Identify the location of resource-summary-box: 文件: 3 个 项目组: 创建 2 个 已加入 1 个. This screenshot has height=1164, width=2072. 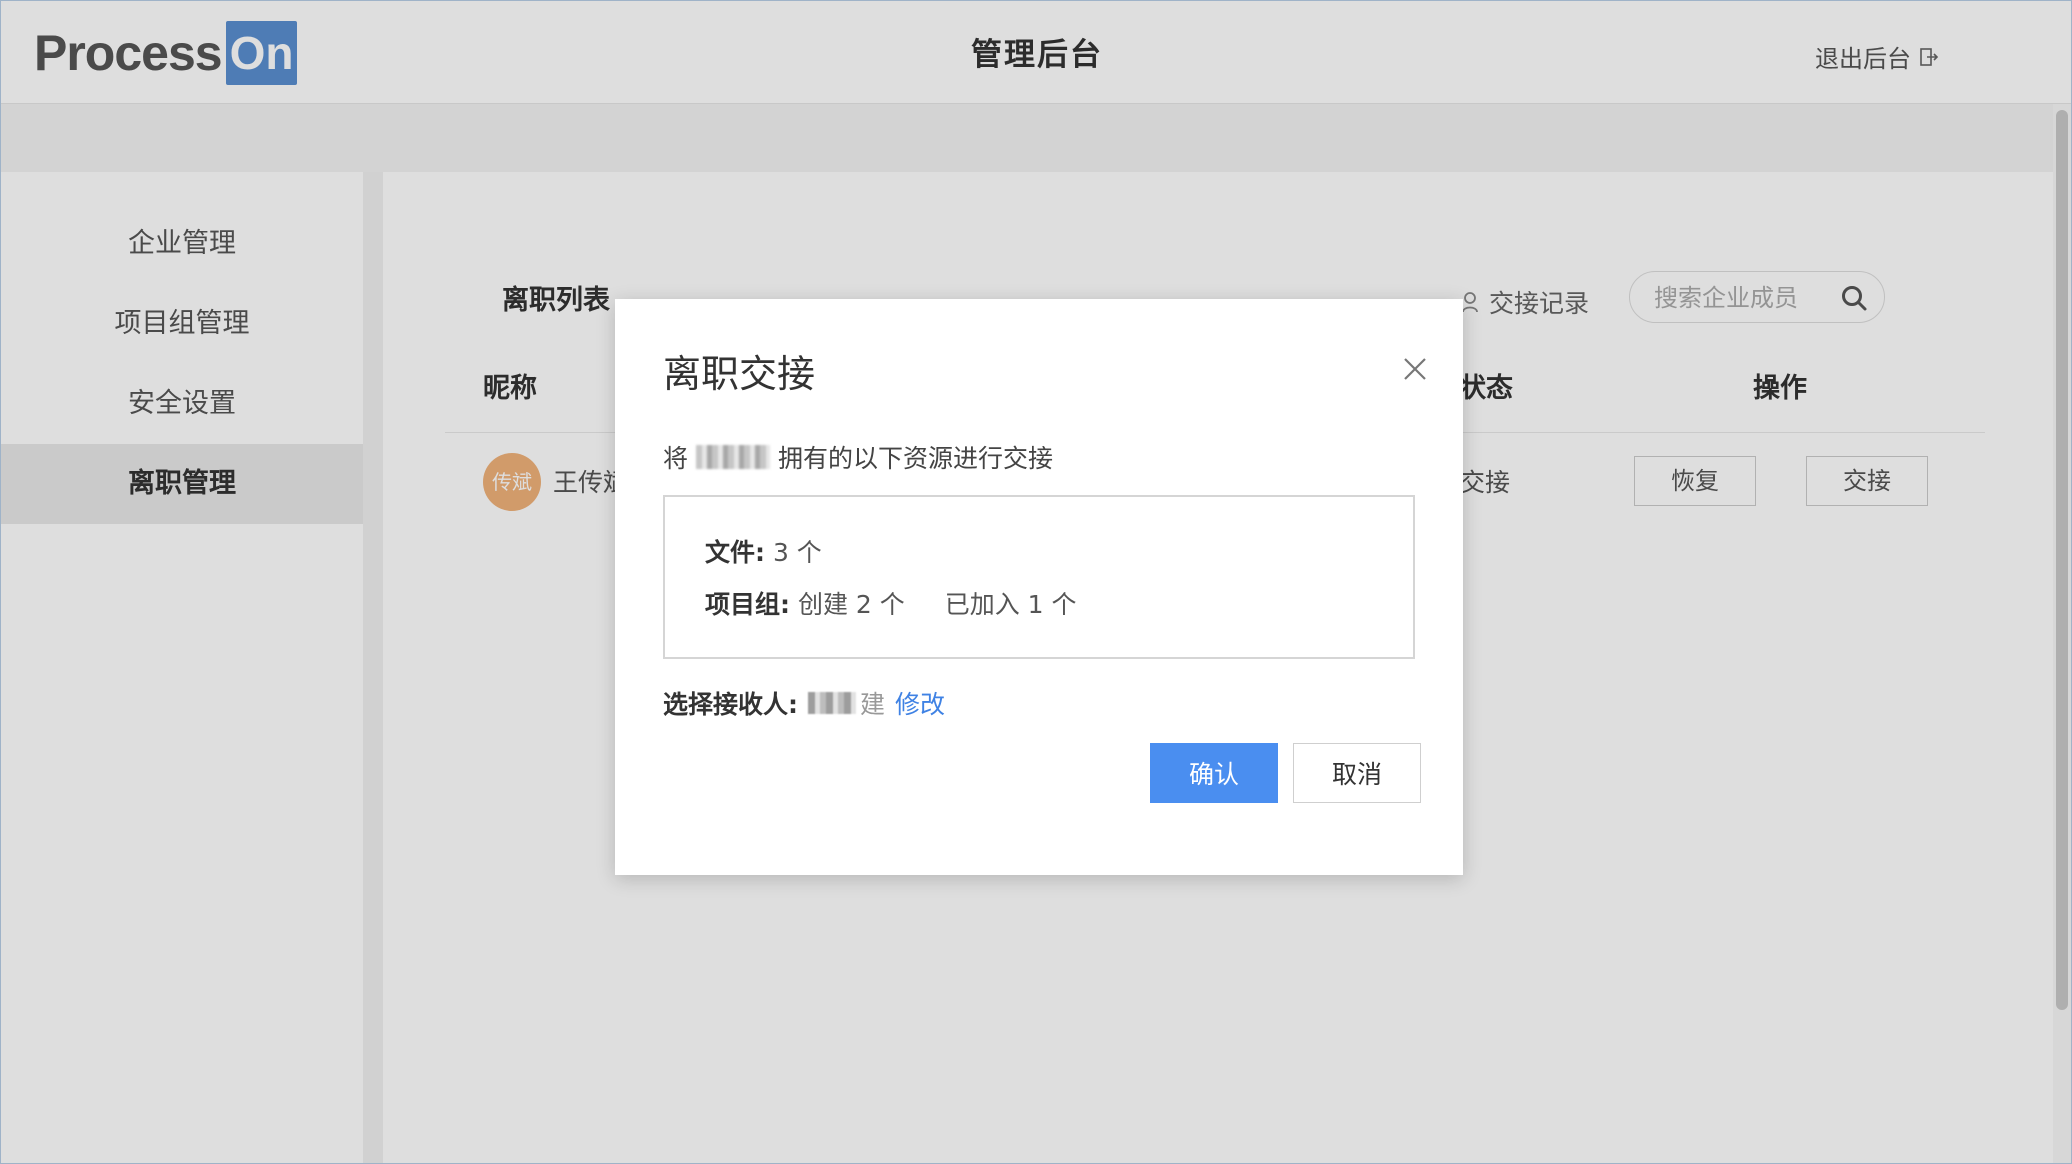
(1039, 577).